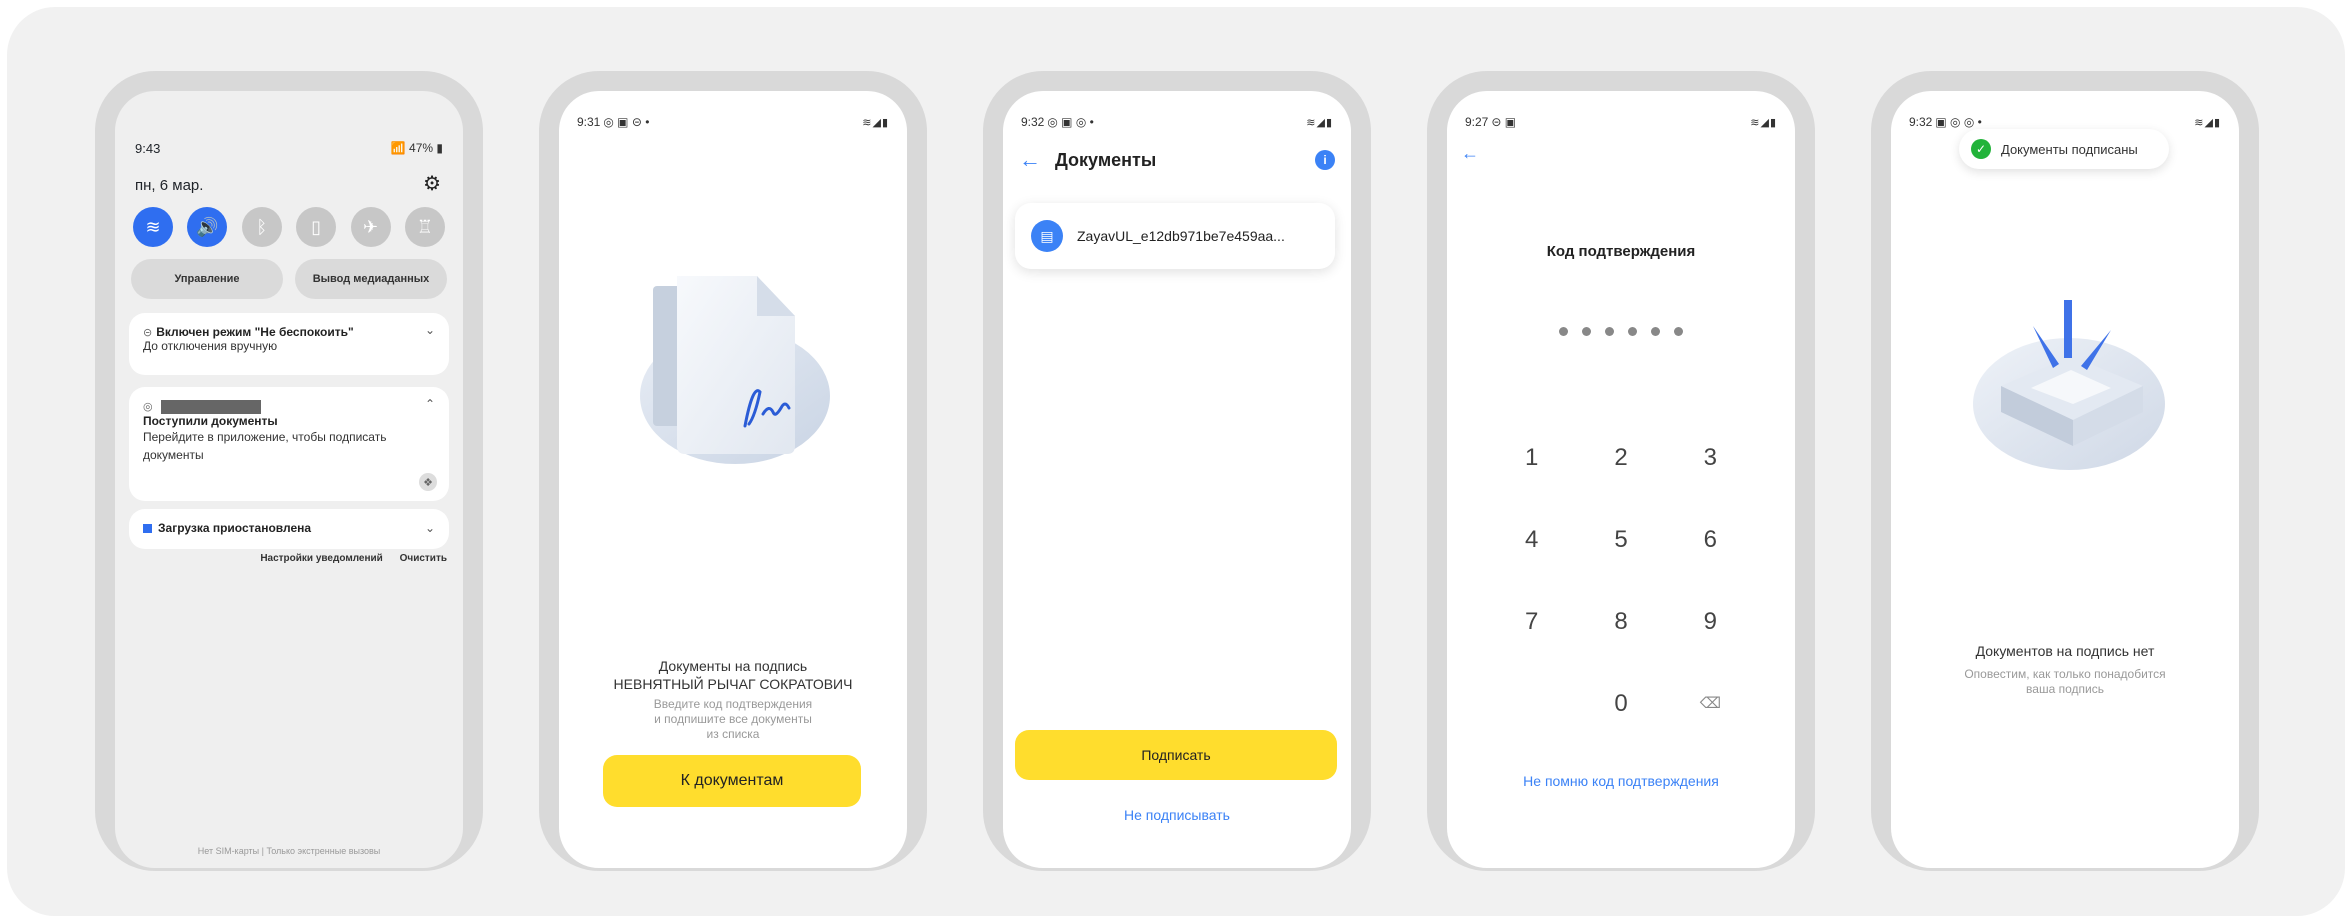 Image resolution: width=2352 pixels, height=923 pixels. I want to click on key-6: 6, so click(1710, 540).